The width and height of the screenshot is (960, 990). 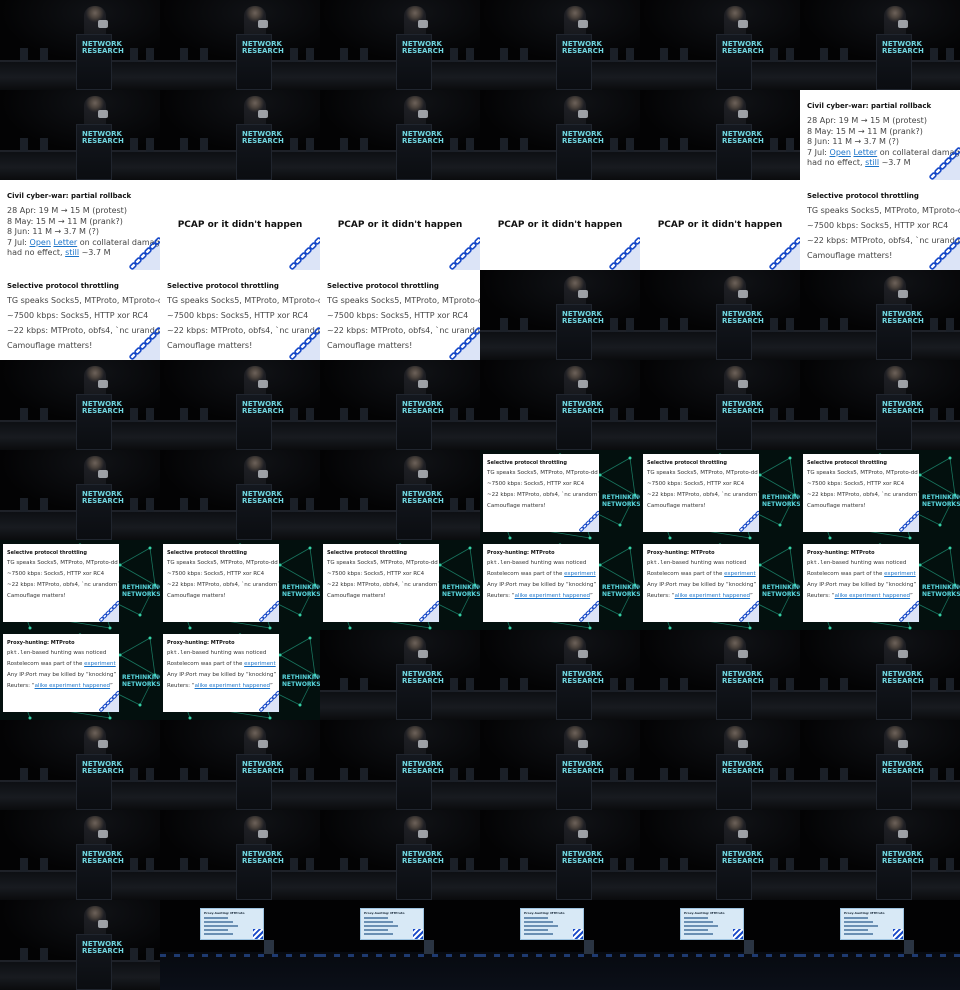 I want to click on podium-logo: NETWORK RESEARCH, so click(x=423, y=47).